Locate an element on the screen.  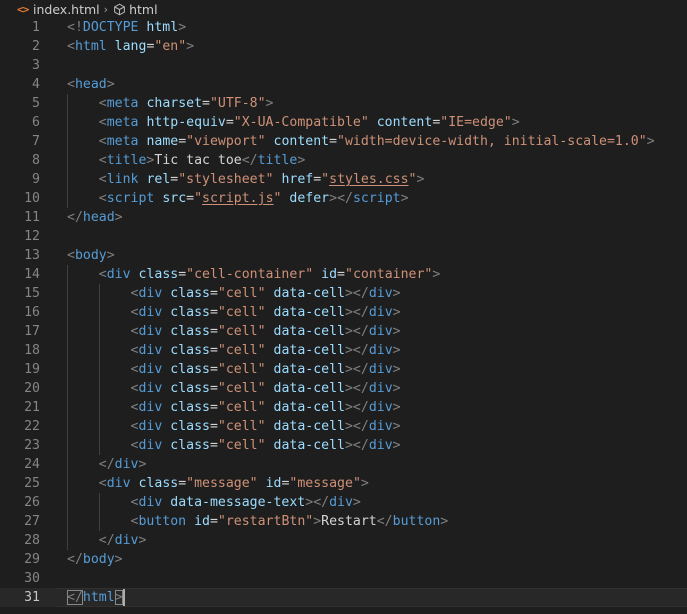
code-text: <body> is located at coordinates (91, 255).